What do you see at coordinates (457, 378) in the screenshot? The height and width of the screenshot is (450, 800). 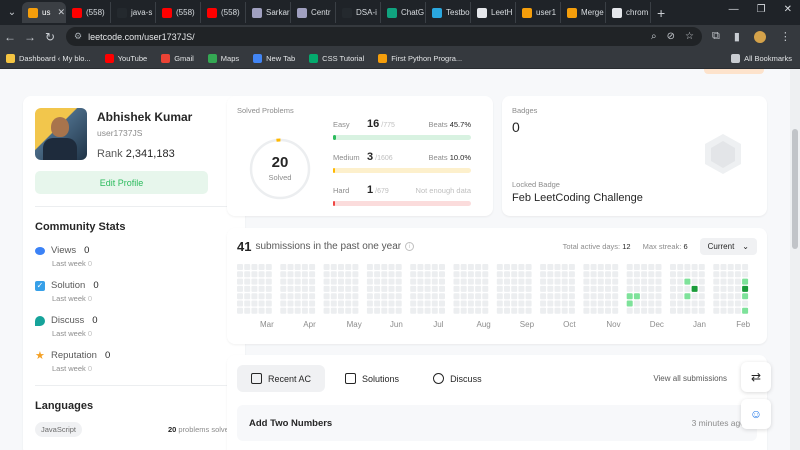 I see `tab-discuss: Discuss` at bounding box center [457, 378].